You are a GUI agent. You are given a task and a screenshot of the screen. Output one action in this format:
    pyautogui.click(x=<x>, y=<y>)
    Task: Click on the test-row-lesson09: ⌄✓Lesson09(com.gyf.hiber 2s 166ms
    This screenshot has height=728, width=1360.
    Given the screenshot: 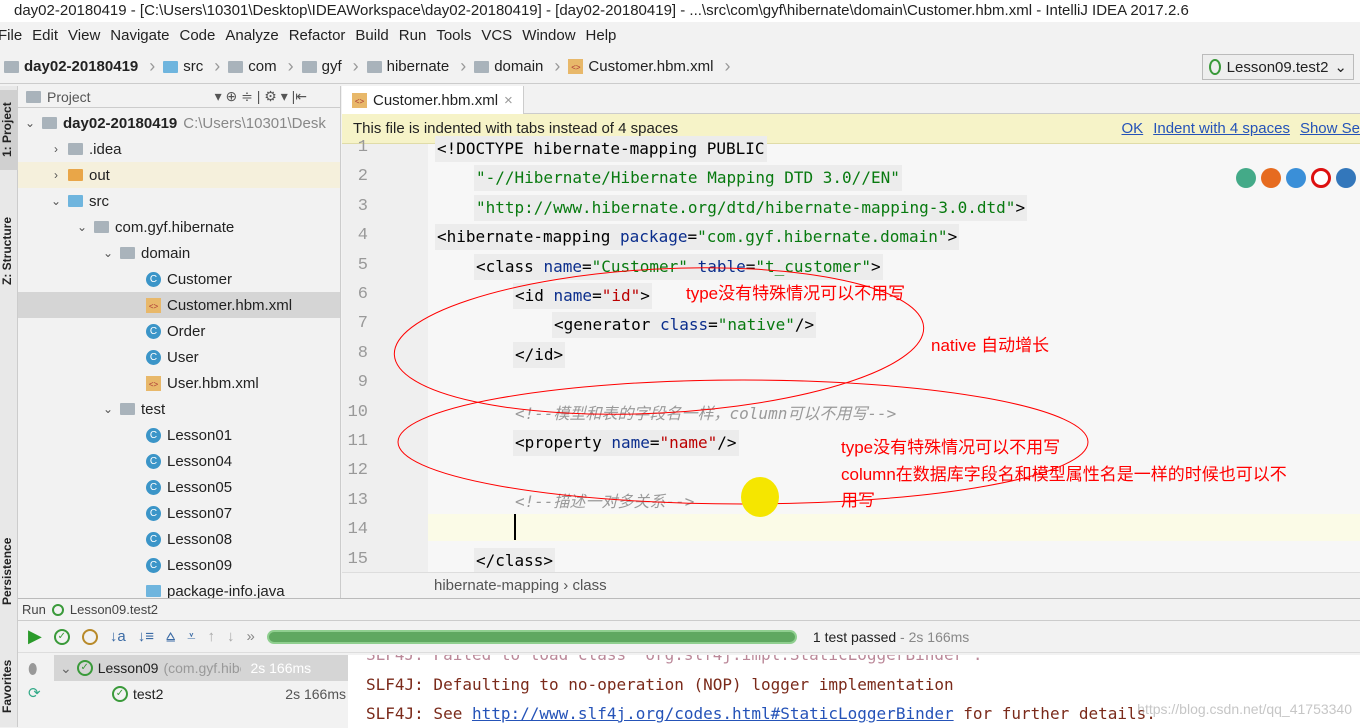 What is the action you would take?
    pyautogui.click(x=201, y=668)
    